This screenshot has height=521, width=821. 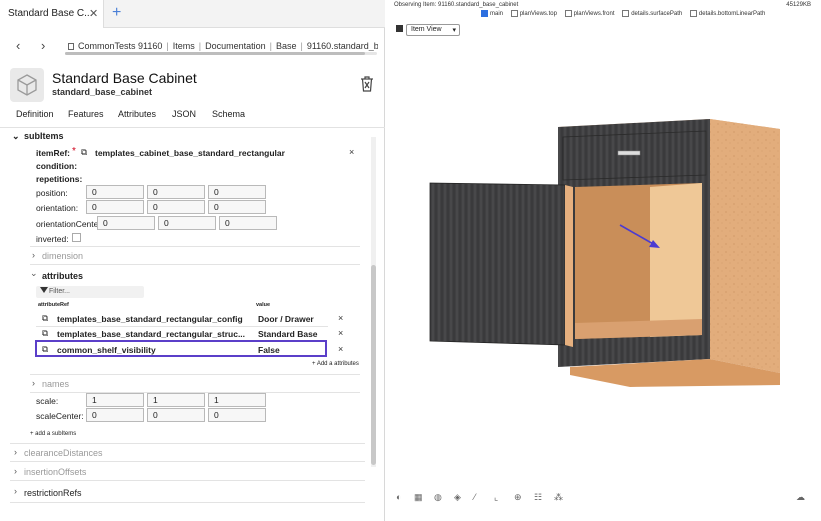 What do you see at coordinates (187, 223) in the screenshot?
I see `orientation-center-y-field: 0` at bounding box center [187, 223].